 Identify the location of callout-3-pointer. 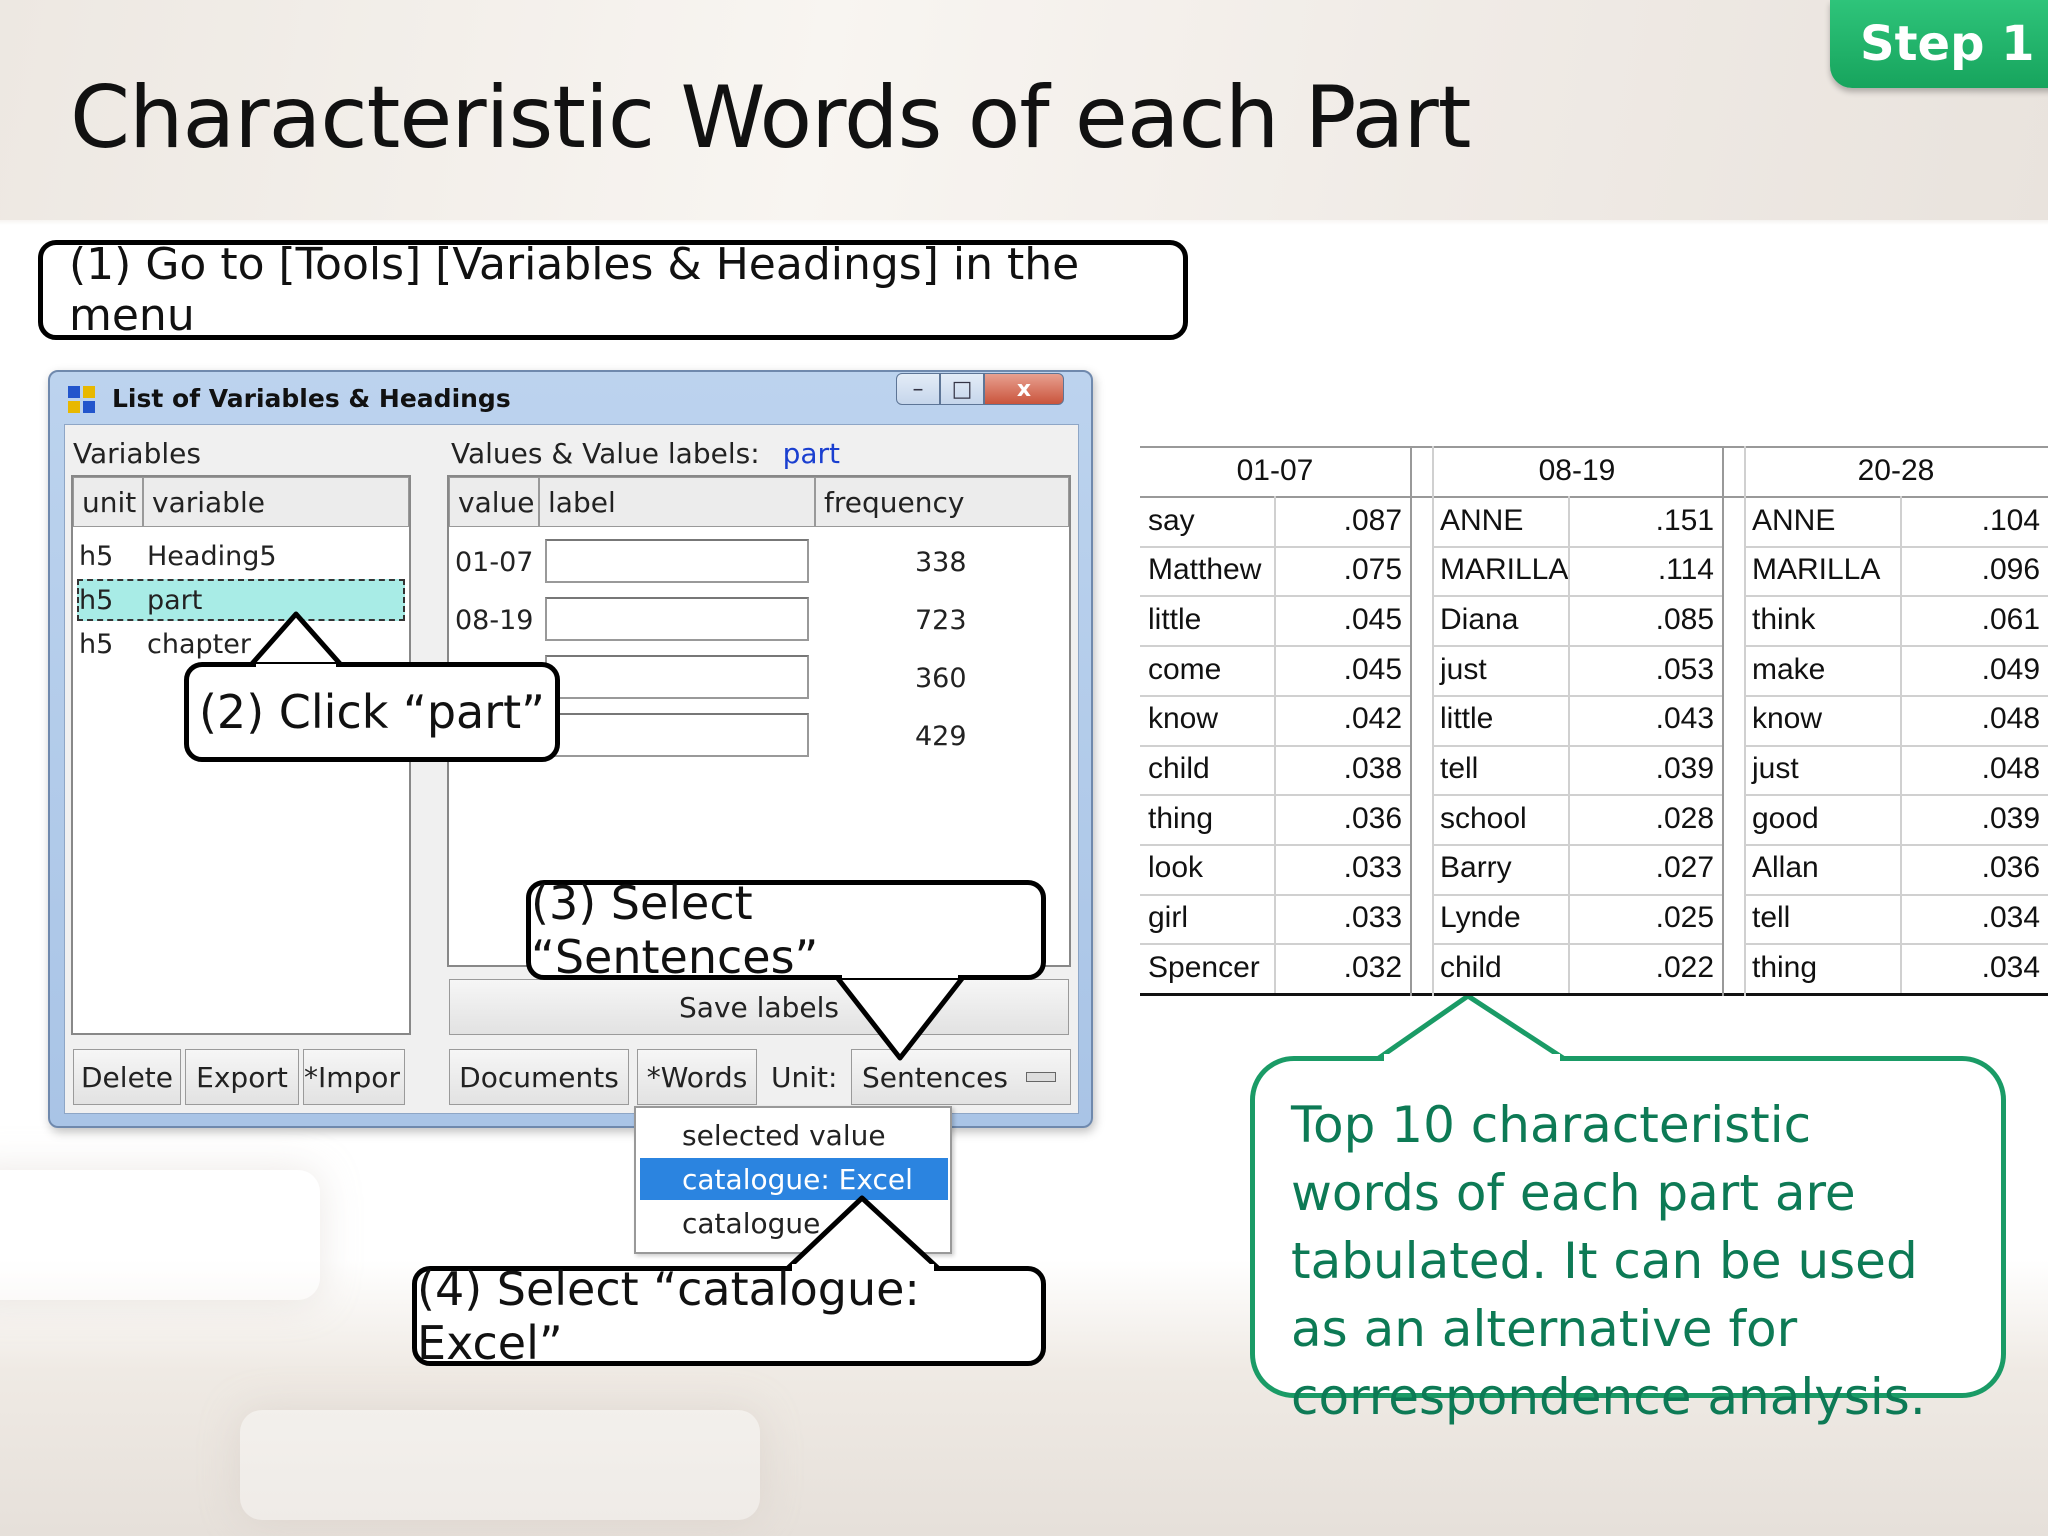
(900, 1017).